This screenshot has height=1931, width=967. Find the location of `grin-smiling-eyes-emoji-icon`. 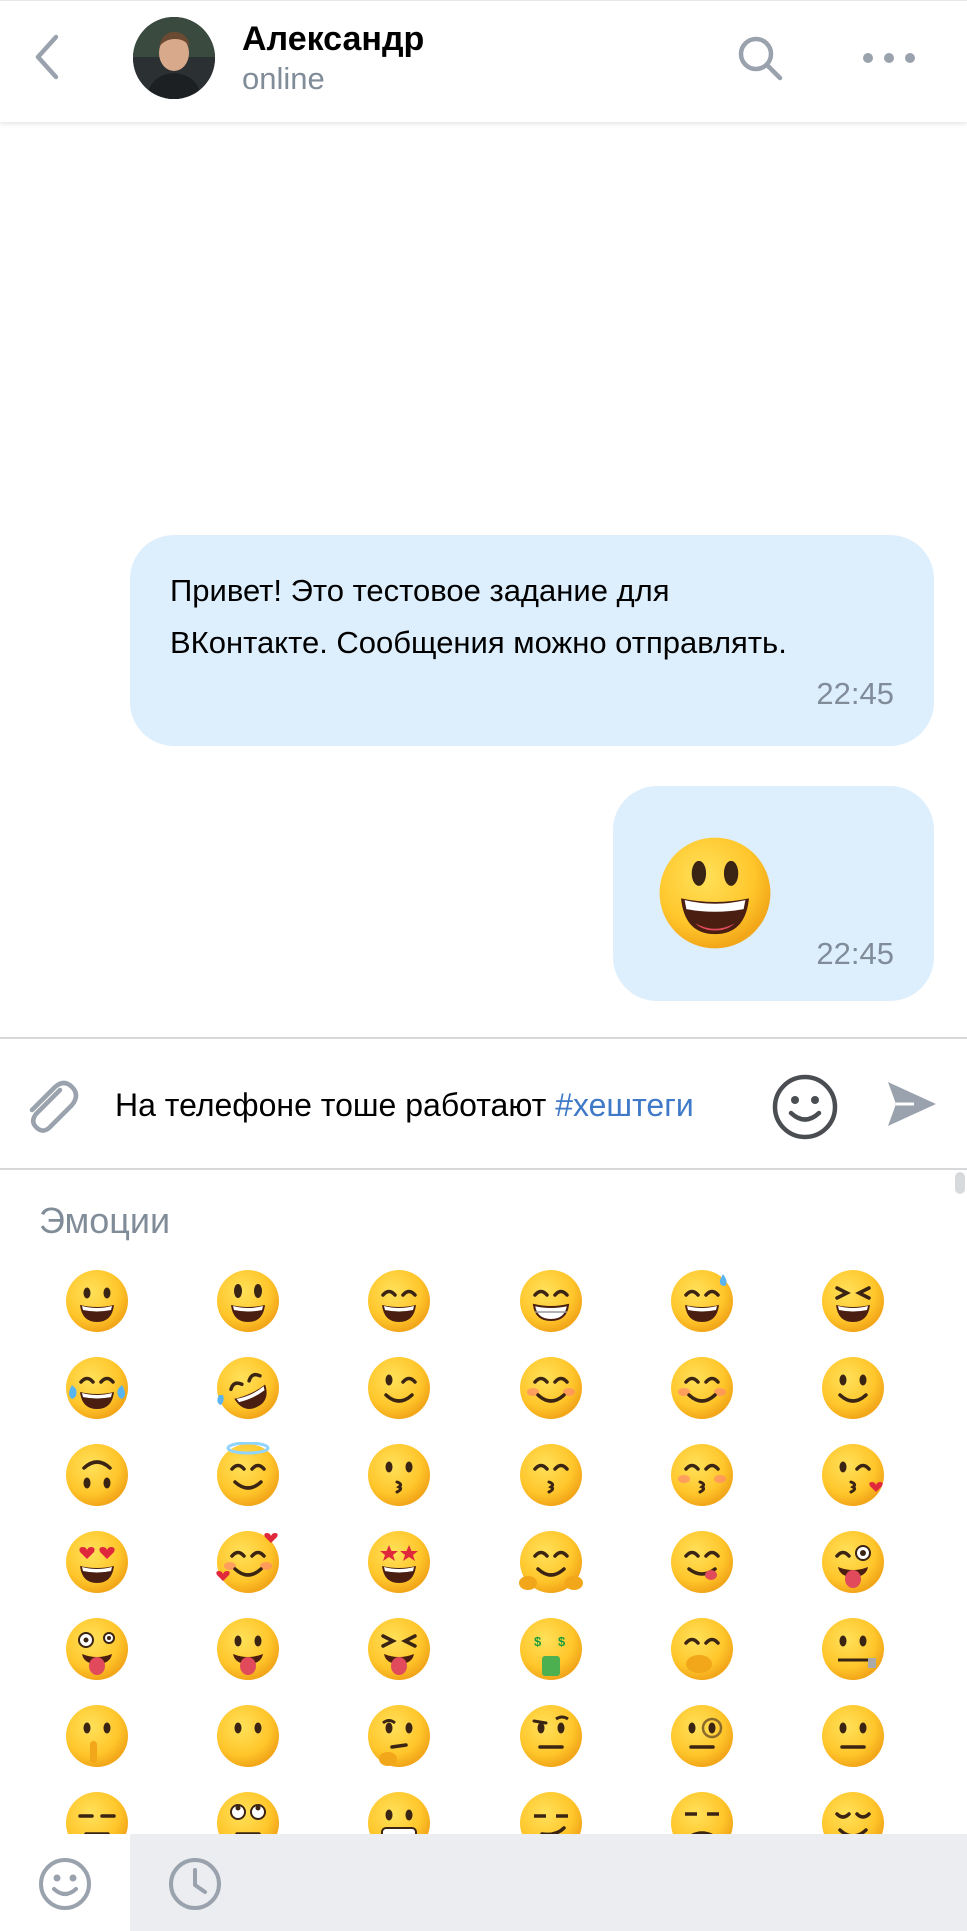

grin-smiling-eyes-emoji-icon is located at coordinates (399, 1301).